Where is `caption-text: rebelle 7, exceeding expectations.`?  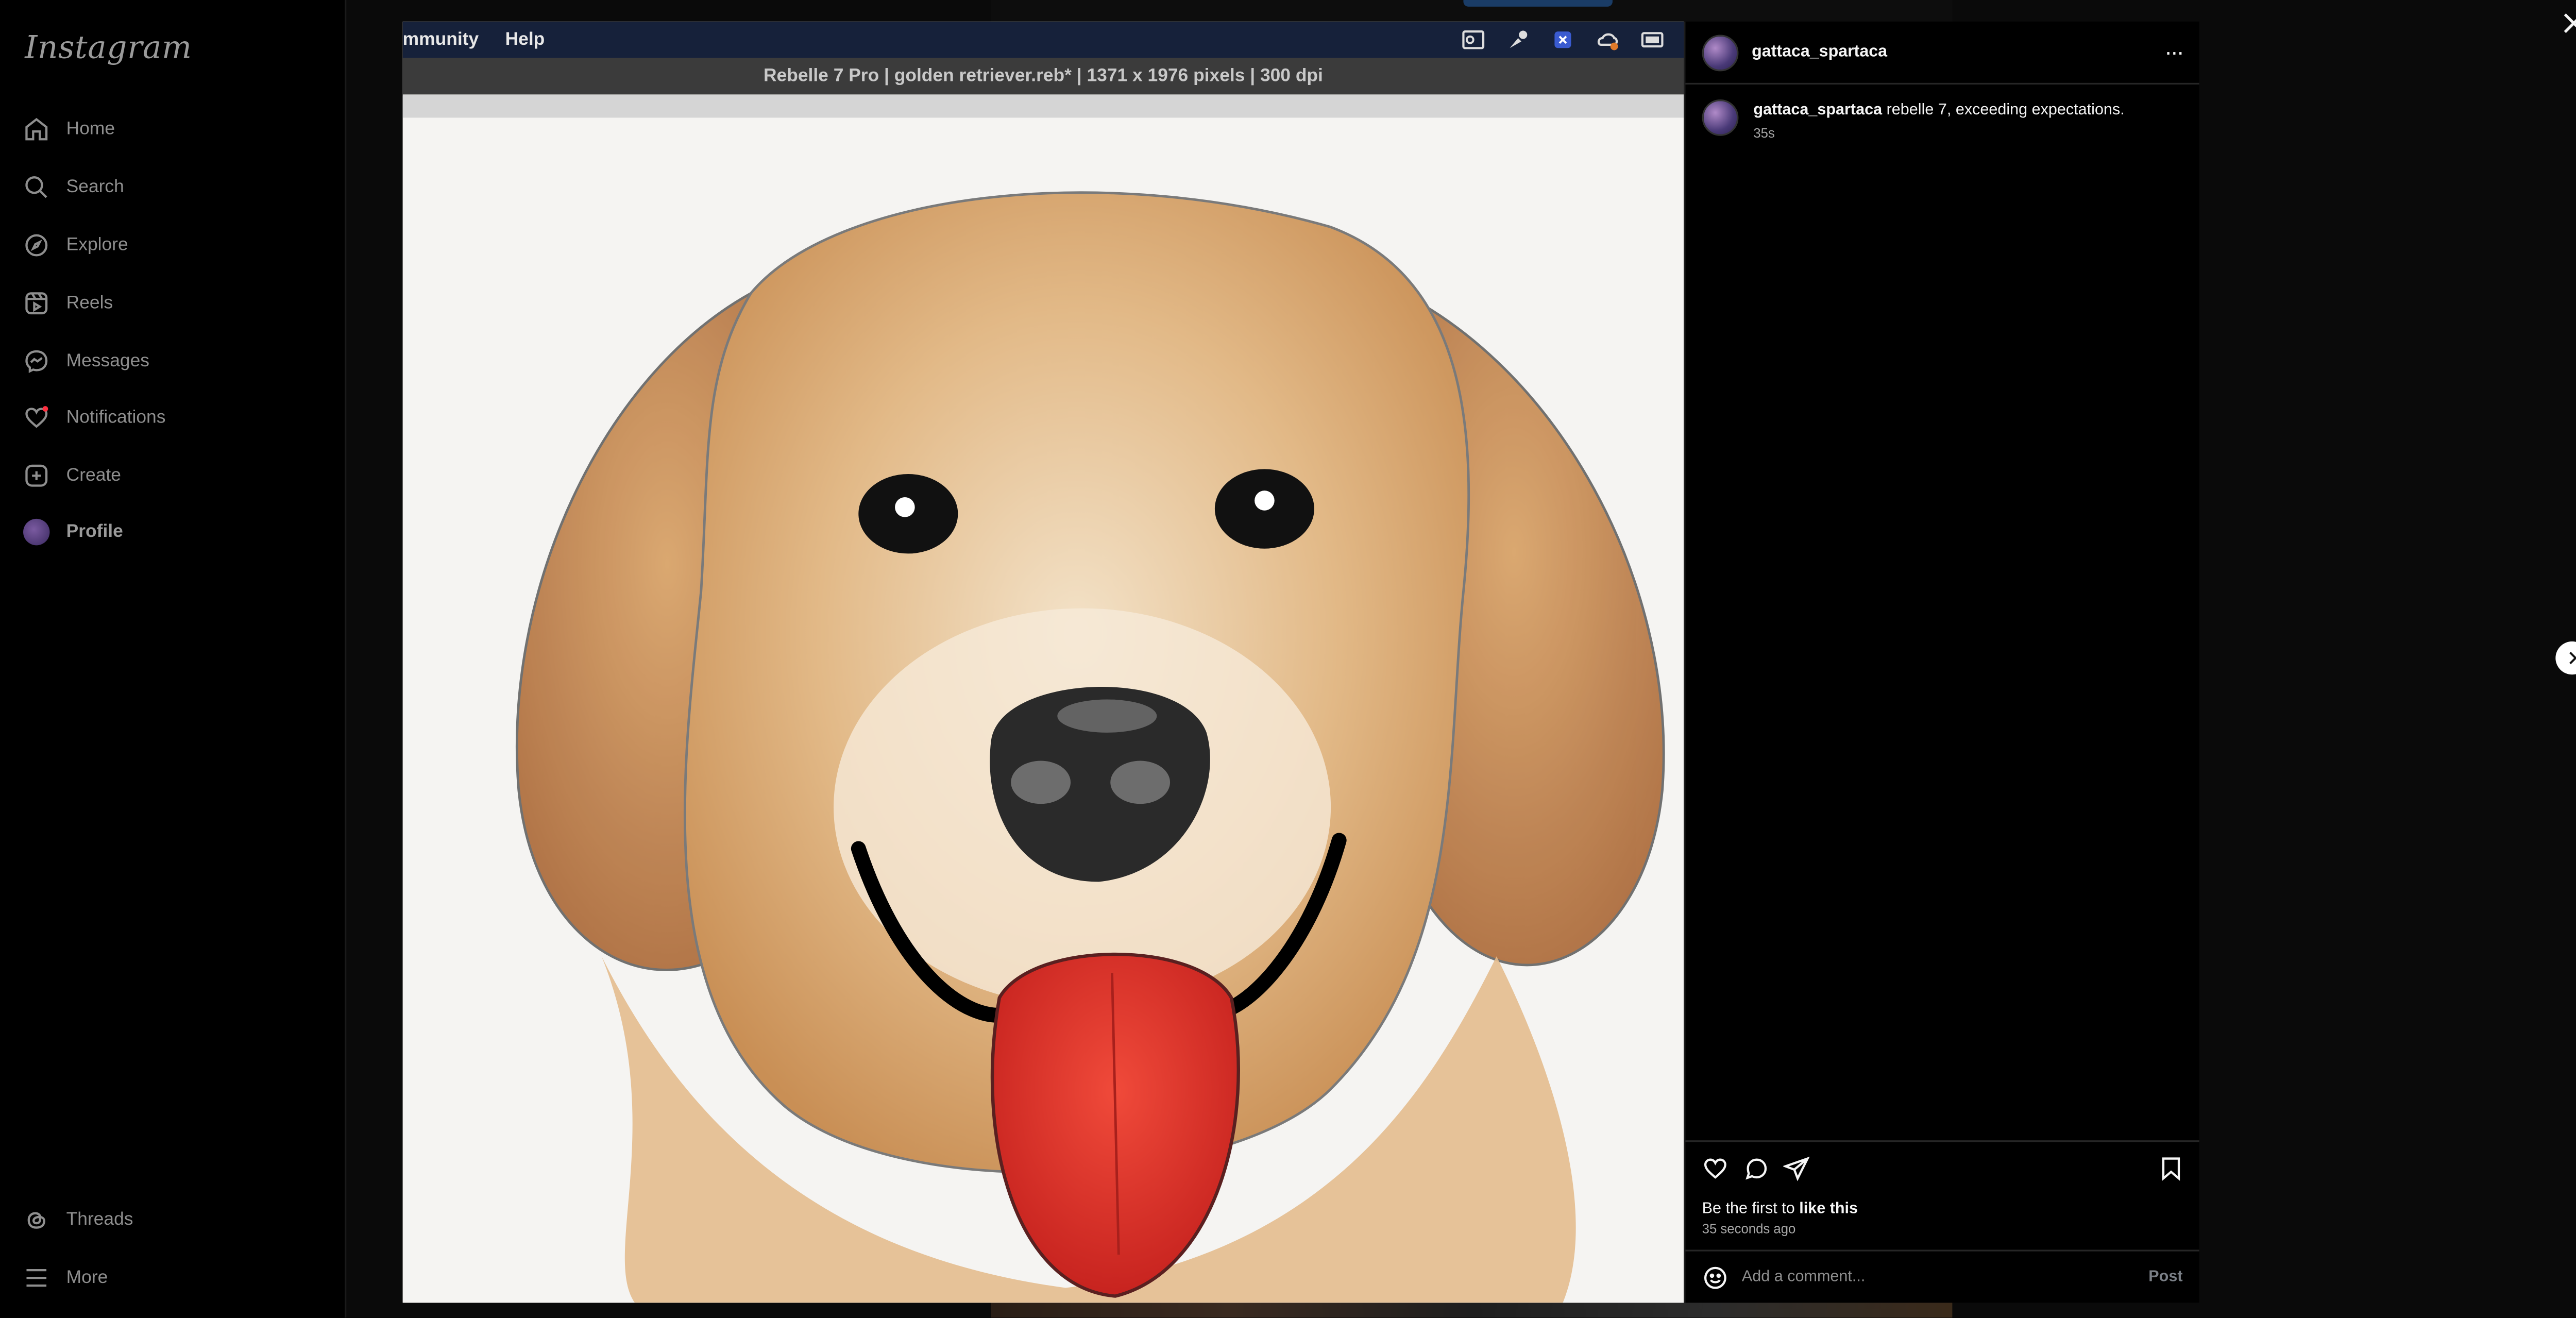
caption-text: rebelle 7, exceeding expectations. is located at coordinates (2005, 111).